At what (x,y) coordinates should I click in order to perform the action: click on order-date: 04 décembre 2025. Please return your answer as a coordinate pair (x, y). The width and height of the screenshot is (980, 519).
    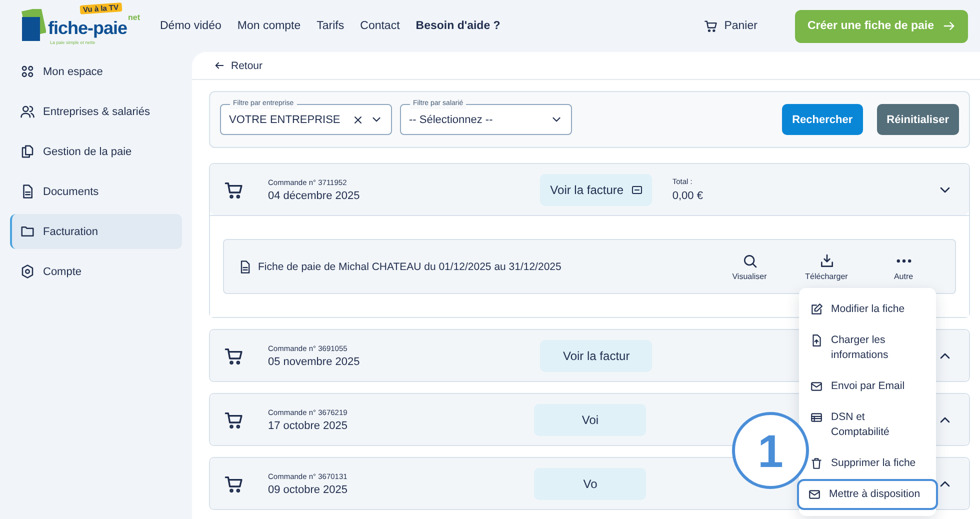
    Looking at the image, I should click on (314, 196).